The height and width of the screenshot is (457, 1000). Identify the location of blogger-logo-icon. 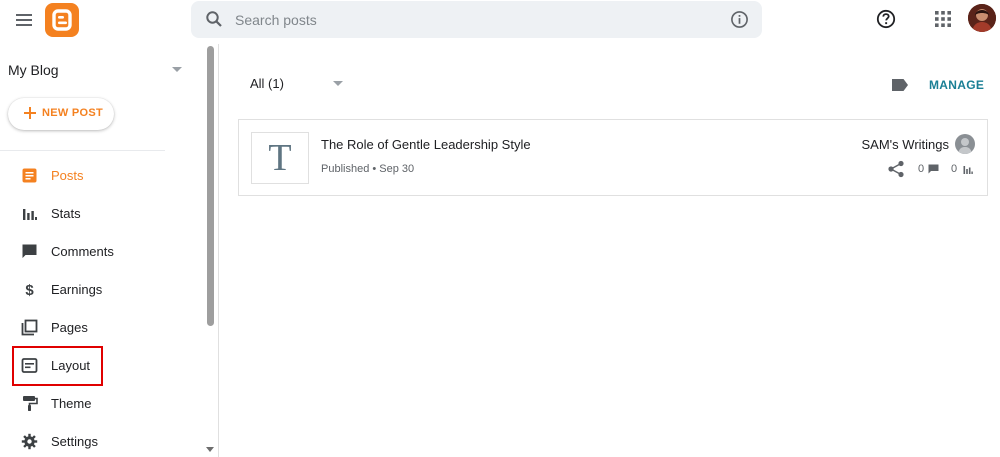
(62, 20).